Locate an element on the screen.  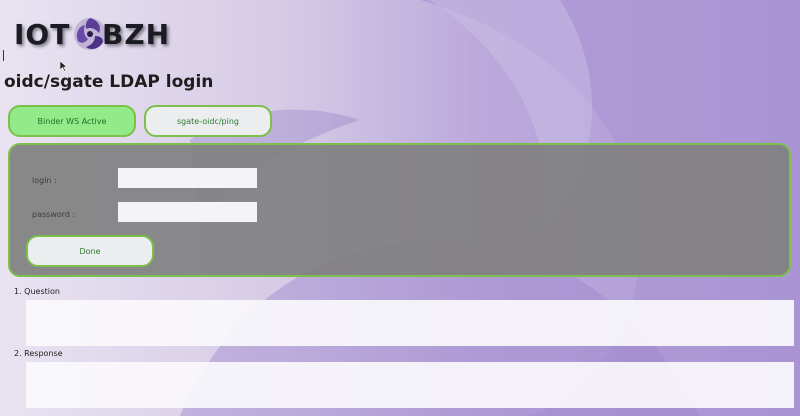
response-section-label: 2. Response is located at coordinates (38, 353).